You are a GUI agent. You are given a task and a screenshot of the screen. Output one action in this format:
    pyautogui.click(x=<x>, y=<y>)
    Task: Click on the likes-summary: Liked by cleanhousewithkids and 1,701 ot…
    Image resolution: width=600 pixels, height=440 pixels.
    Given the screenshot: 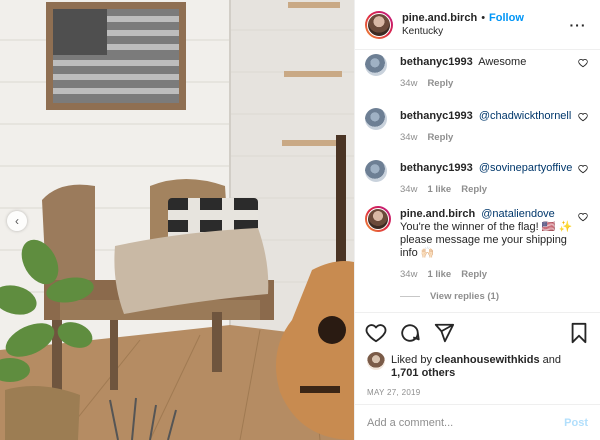 What is the action you would take?
    pyautogui.click(x=477, y=367)
    